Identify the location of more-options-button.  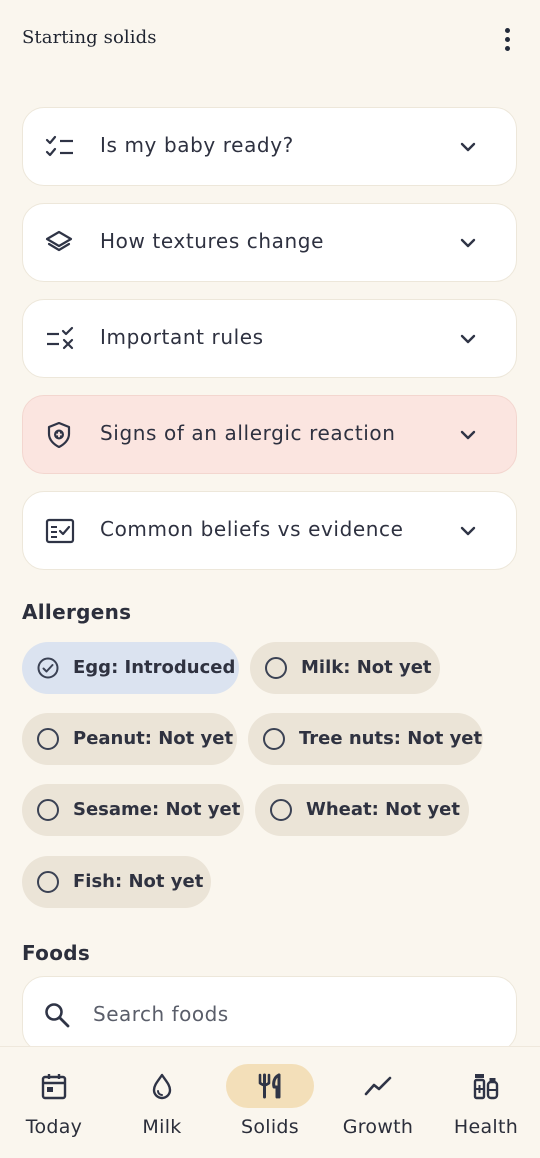
(507, 39).